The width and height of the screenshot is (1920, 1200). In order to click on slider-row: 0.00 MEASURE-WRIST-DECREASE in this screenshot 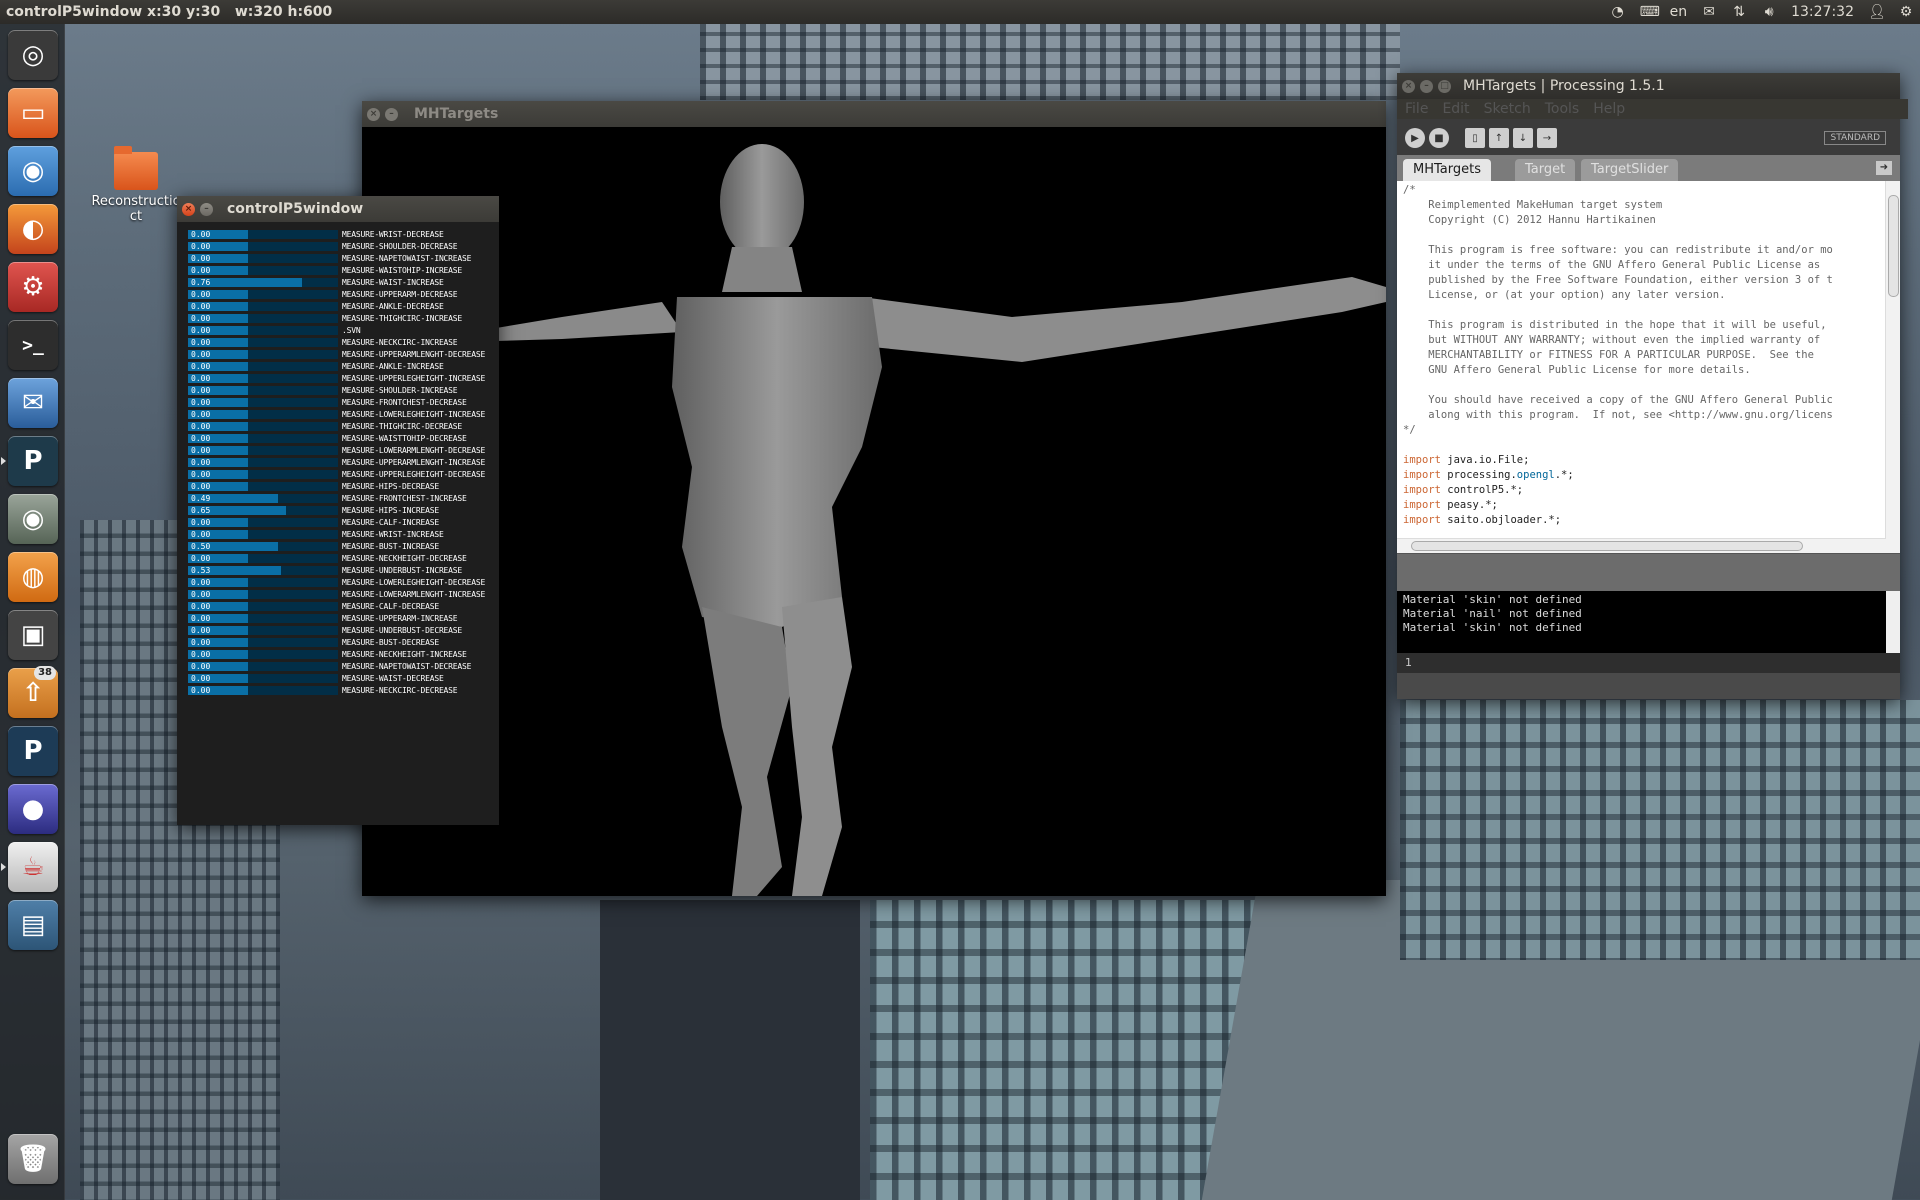, I will do `click(343, 235)`.